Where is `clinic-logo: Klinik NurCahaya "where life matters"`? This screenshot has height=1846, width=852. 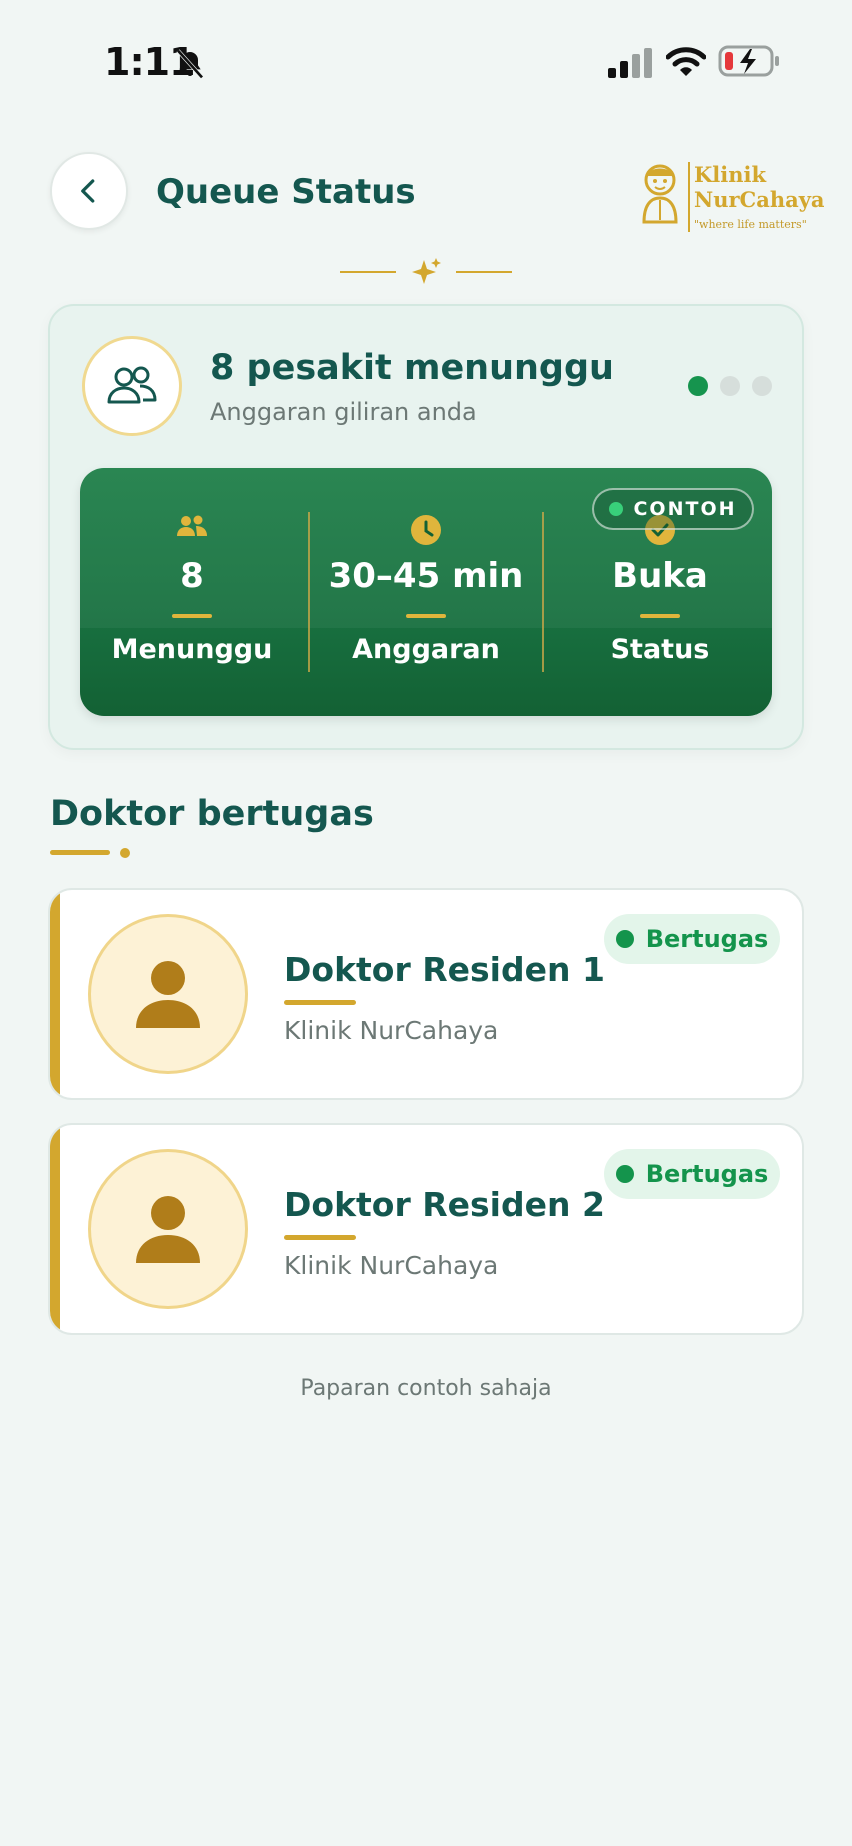
clinic-logo: Klinik NurCahaya "where life matters" is located at coordinates (733, 198).